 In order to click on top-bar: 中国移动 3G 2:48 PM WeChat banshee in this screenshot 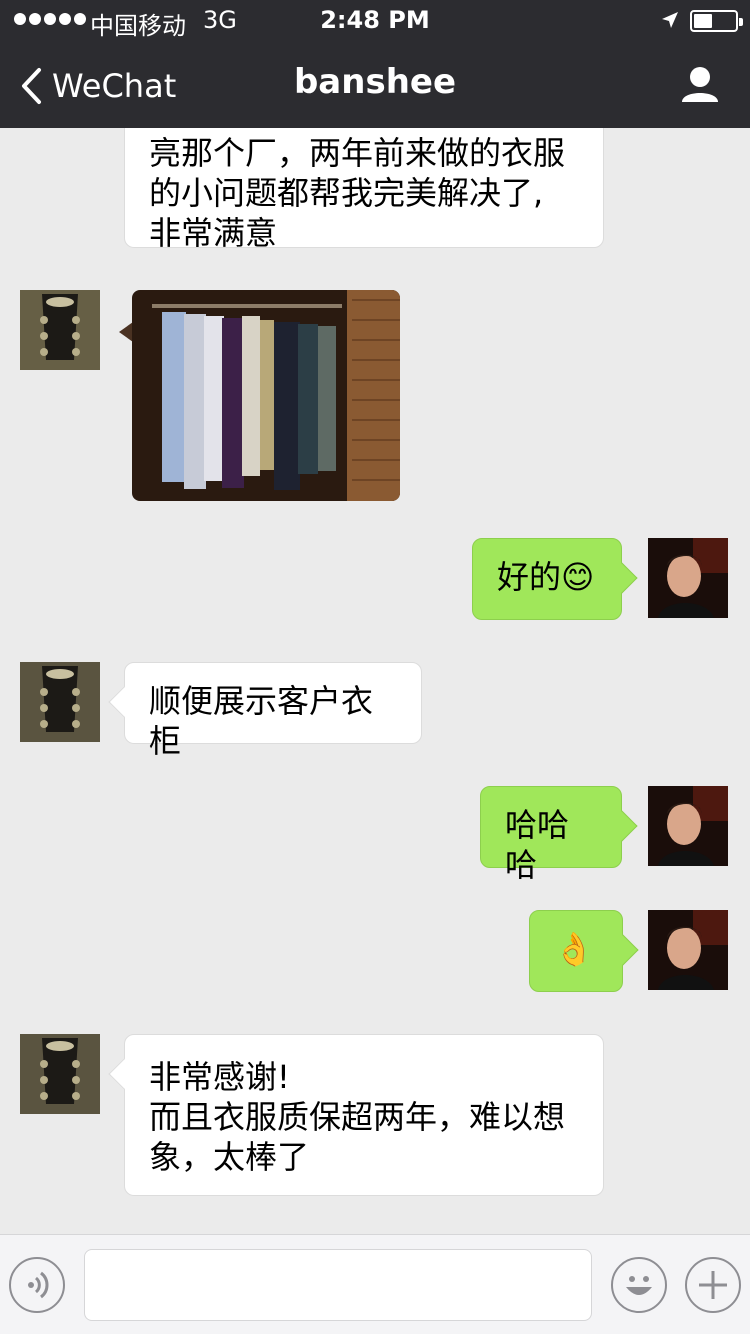, I will do `click(375, 64)`.